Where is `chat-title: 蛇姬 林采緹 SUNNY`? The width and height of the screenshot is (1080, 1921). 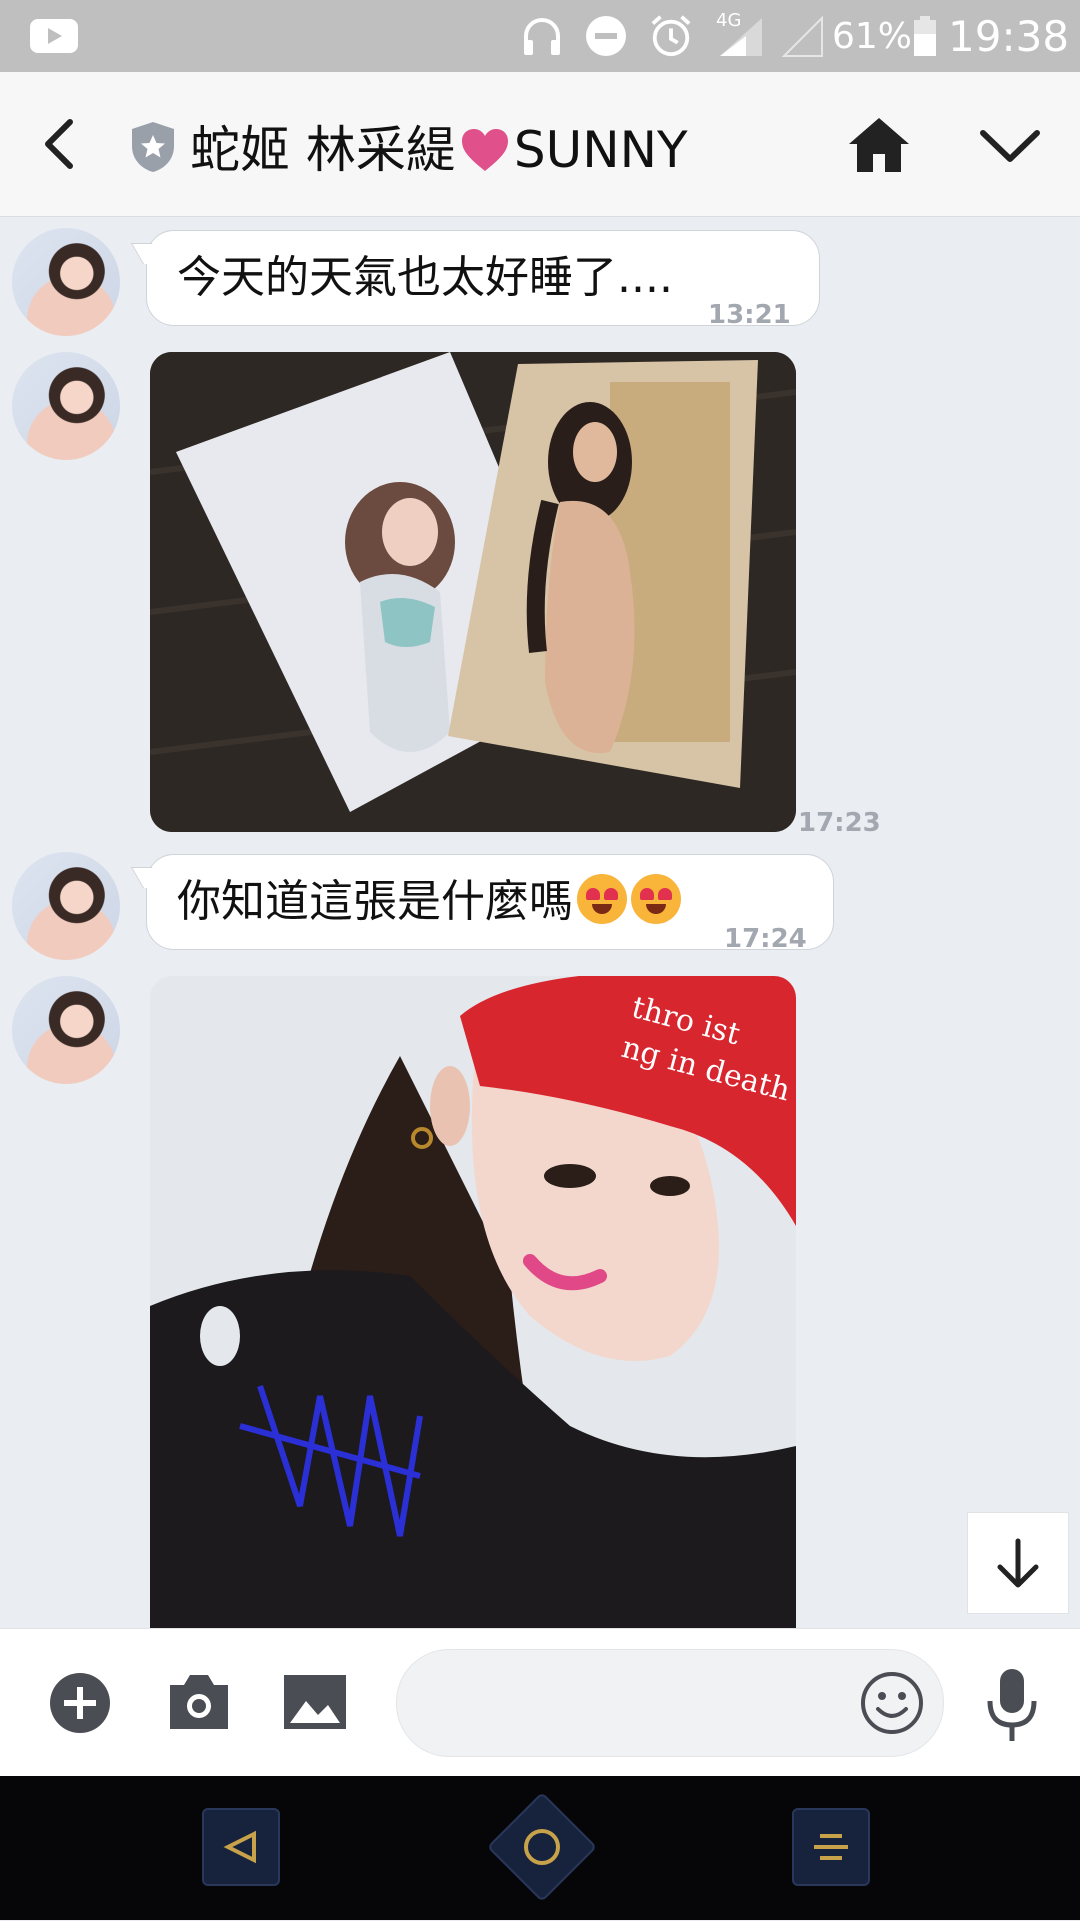
chat-title: 蛇姬 林采緹 SUNNY is located at coordinates (439, 146).